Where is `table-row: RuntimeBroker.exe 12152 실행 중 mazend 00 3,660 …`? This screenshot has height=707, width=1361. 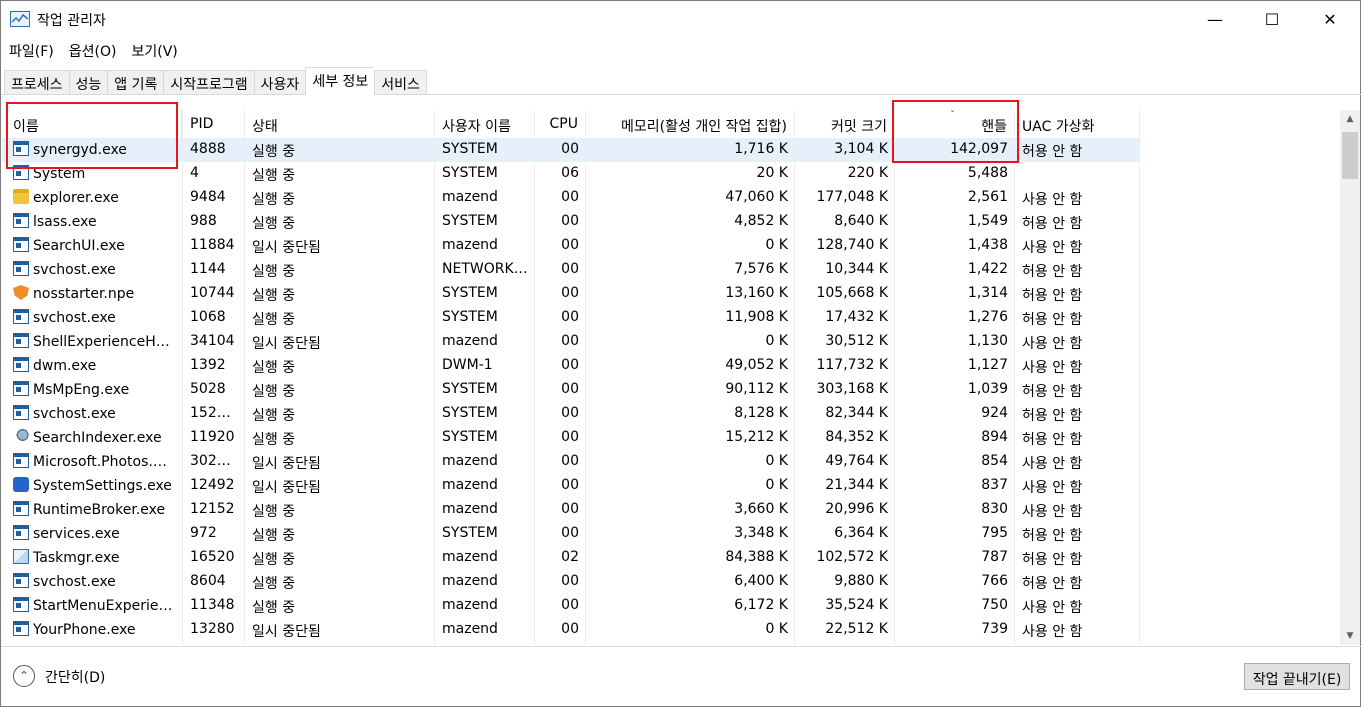 table-row: RuntimeBroker.exe 12152 실행 중 mazend 00 3,660 … is located at coordinates (571, 510).